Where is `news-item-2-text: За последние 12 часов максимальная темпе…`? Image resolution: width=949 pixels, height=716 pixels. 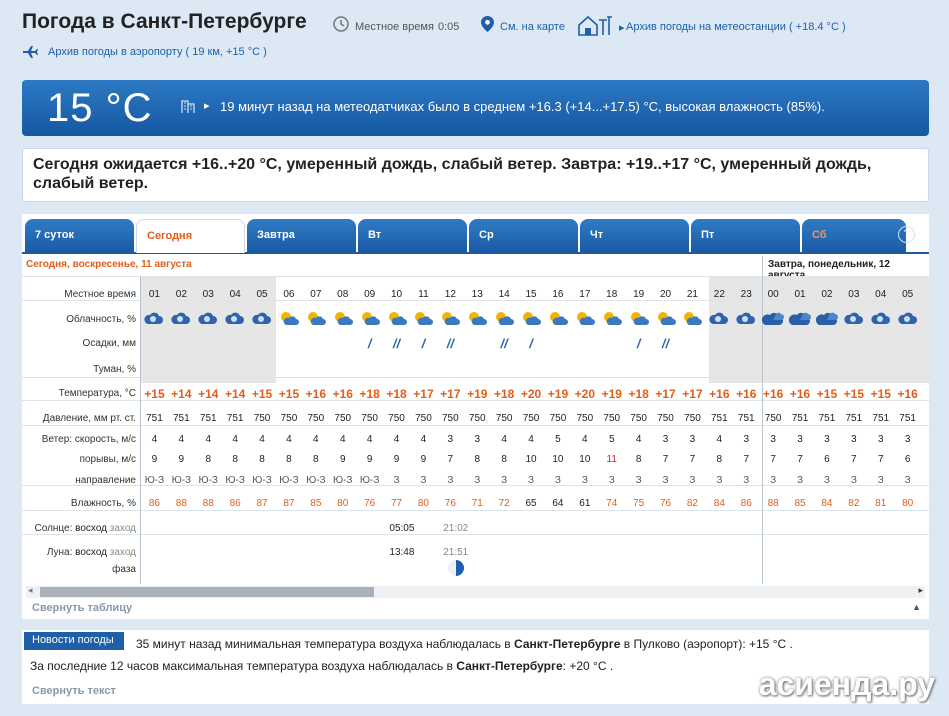
news-item-2-text: За последние 12 часов максимальная темпе… is located at coordinates (243, 666).